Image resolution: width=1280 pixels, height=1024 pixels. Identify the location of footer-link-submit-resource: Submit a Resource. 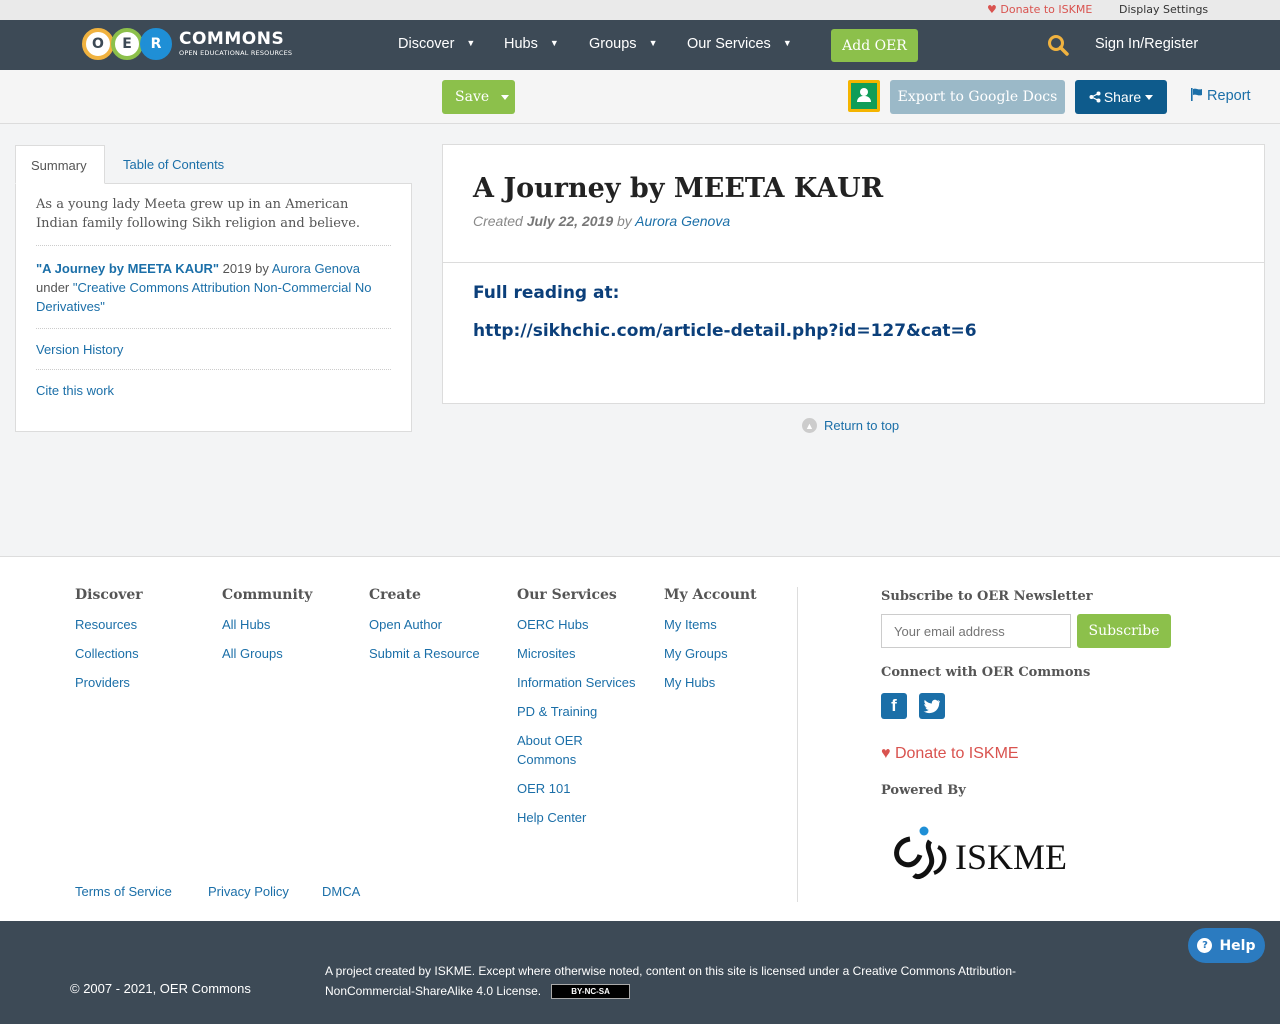
(424, 653).